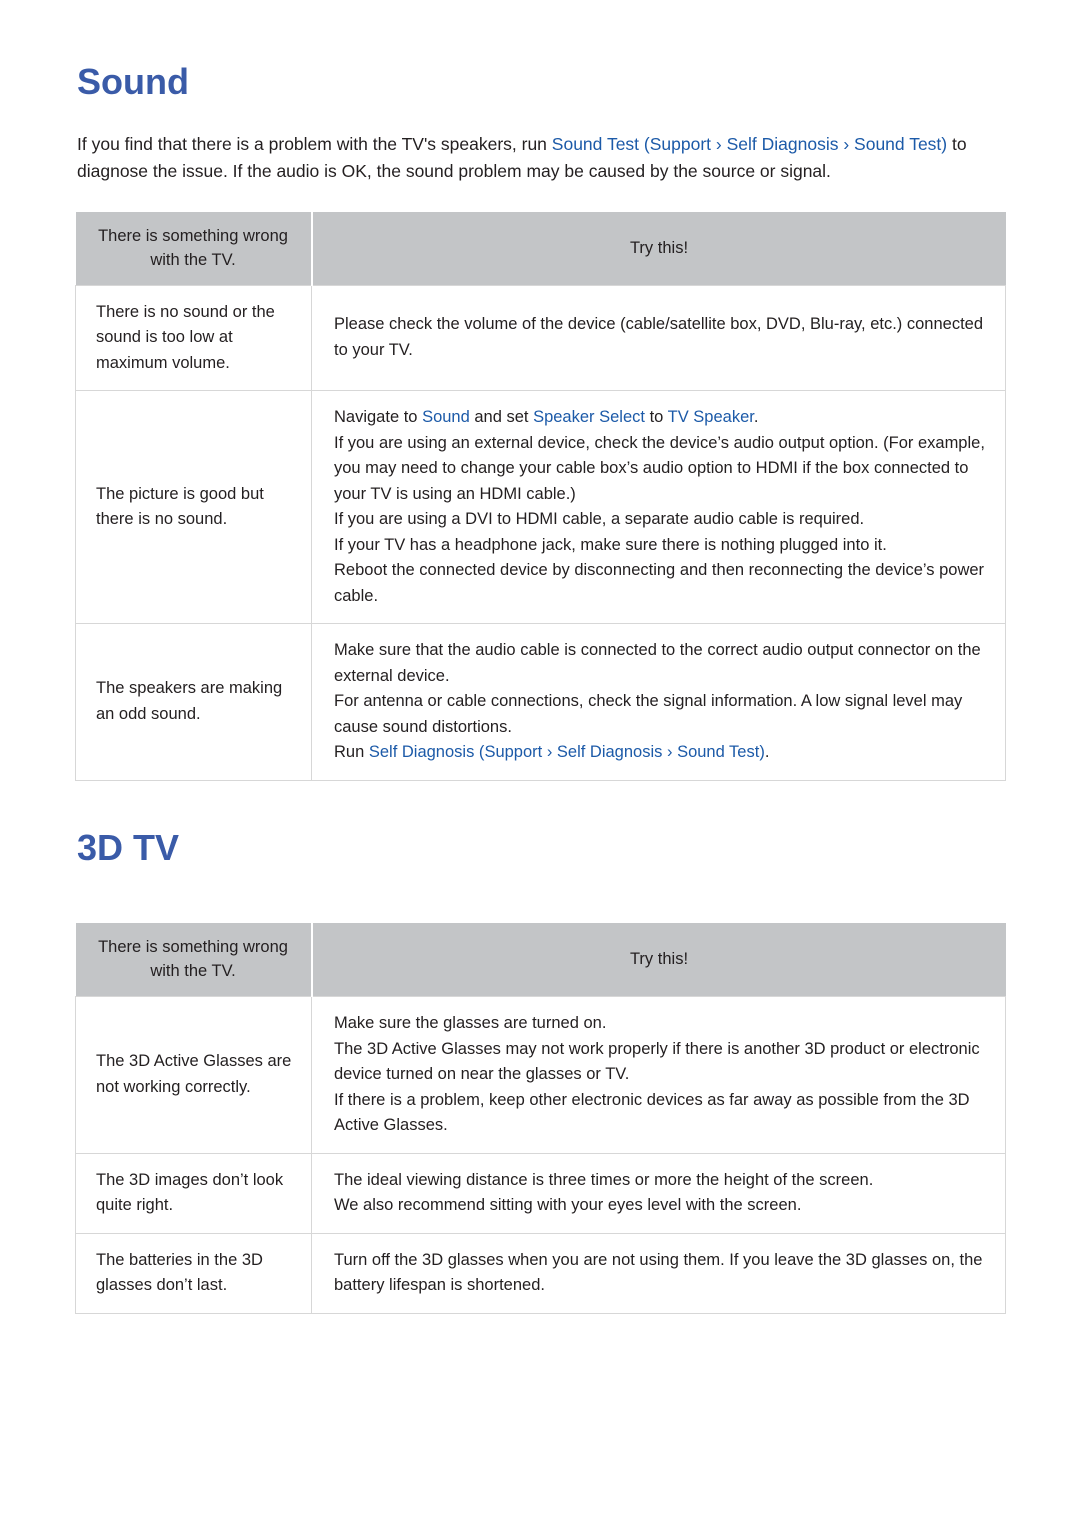  What do you see at coordinates (128, 847) in the screenshot?
I see `page-title: 3D TV` at bounding box center [128, 847].